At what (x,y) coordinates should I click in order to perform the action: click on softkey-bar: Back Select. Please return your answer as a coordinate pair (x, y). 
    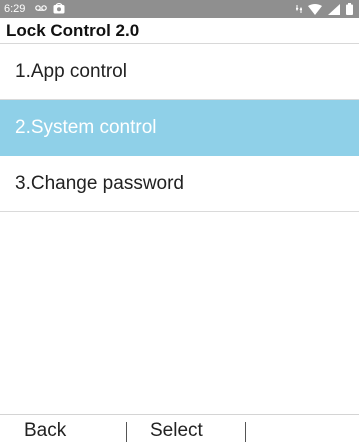
    Looking at the image, I should click on (179, 429).